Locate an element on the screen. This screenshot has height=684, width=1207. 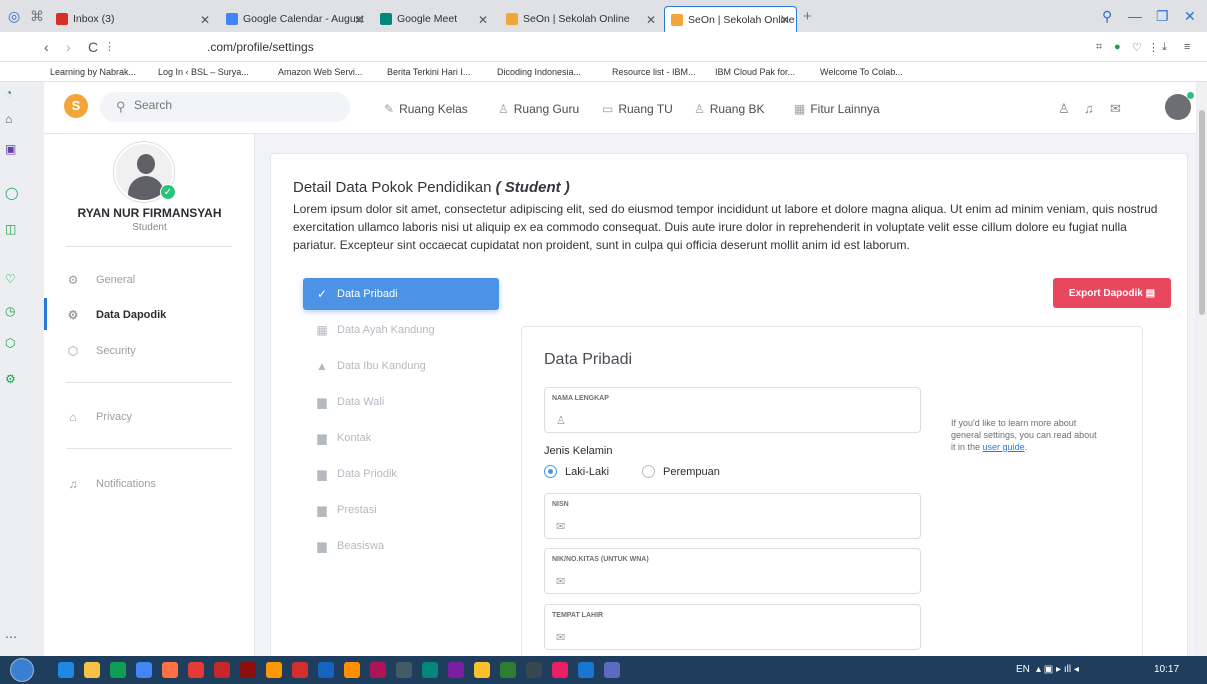
opera-gx-icon is located at coordinates (222, 670).